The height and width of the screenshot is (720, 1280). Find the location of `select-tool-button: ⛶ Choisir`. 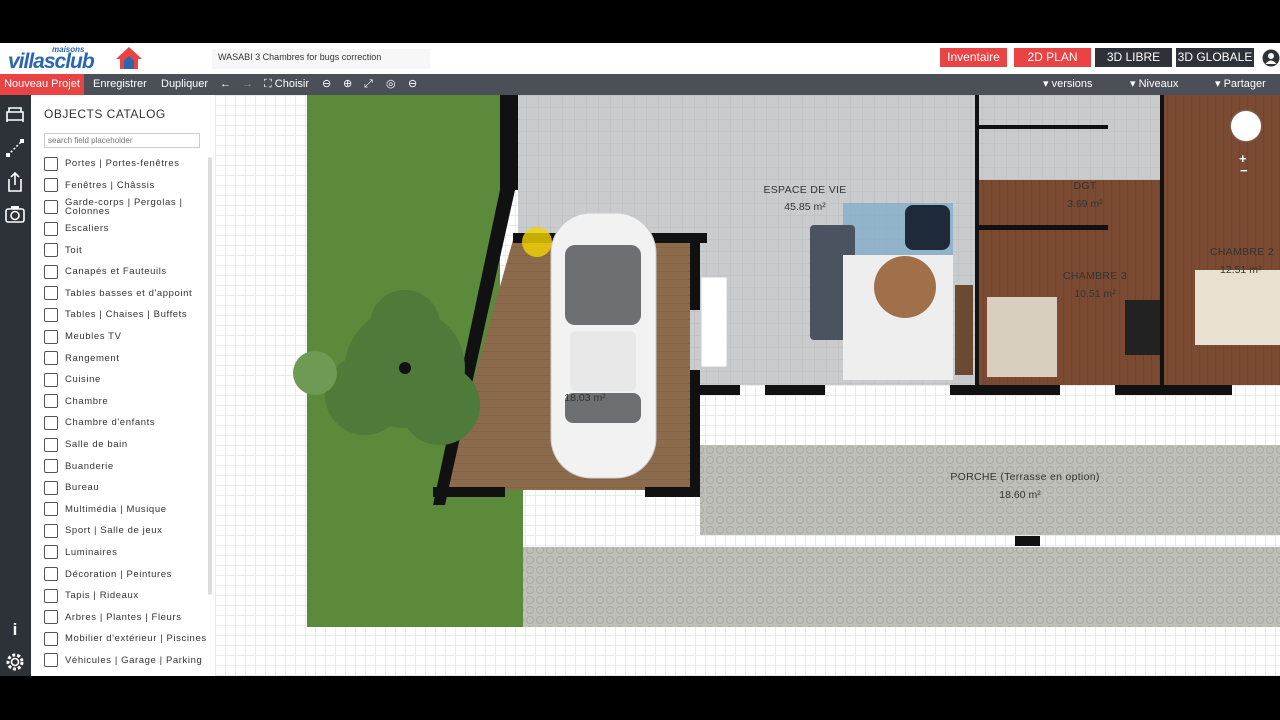

select-tool-button: ⛶ Choisir is located at coordinates (286, 84).